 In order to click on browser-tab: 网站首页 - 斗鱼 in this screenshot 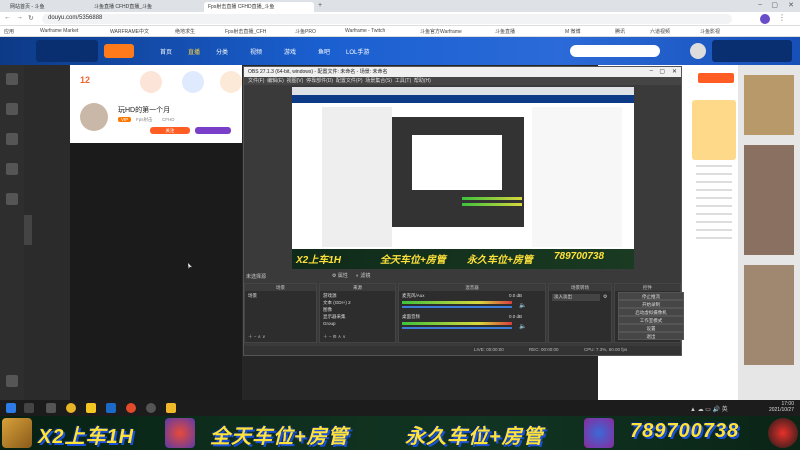, I will do `click(46, 7)`.